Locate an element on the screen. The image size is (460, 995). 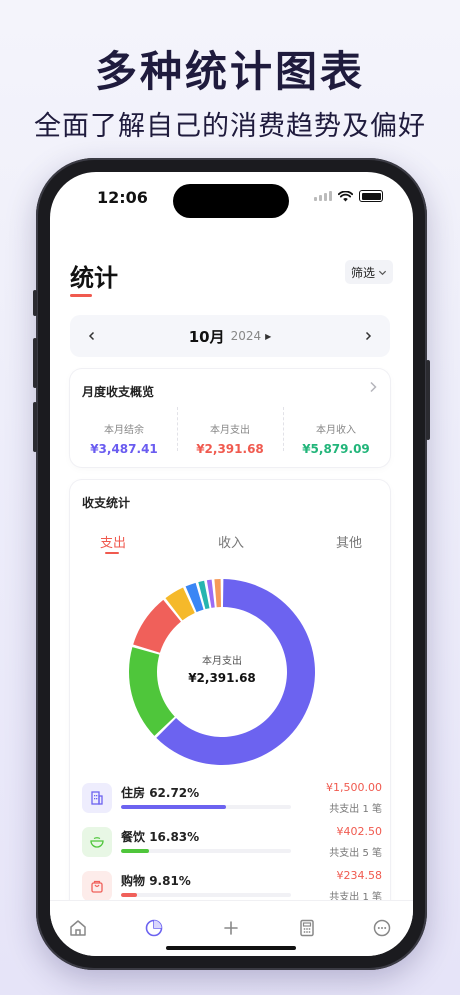
status-icons is located at coordinates (348, 196).